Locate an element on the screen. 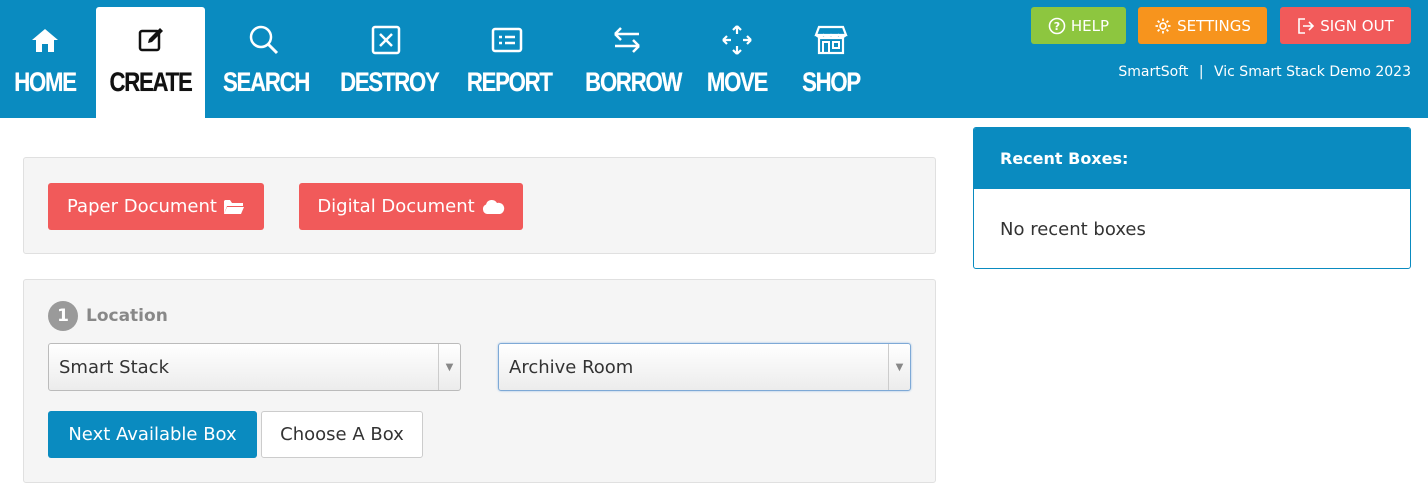 This screenshot has height=496, width=1428. document-type-panel: Paper Document Digital Document is located at coordinates (479, 205).